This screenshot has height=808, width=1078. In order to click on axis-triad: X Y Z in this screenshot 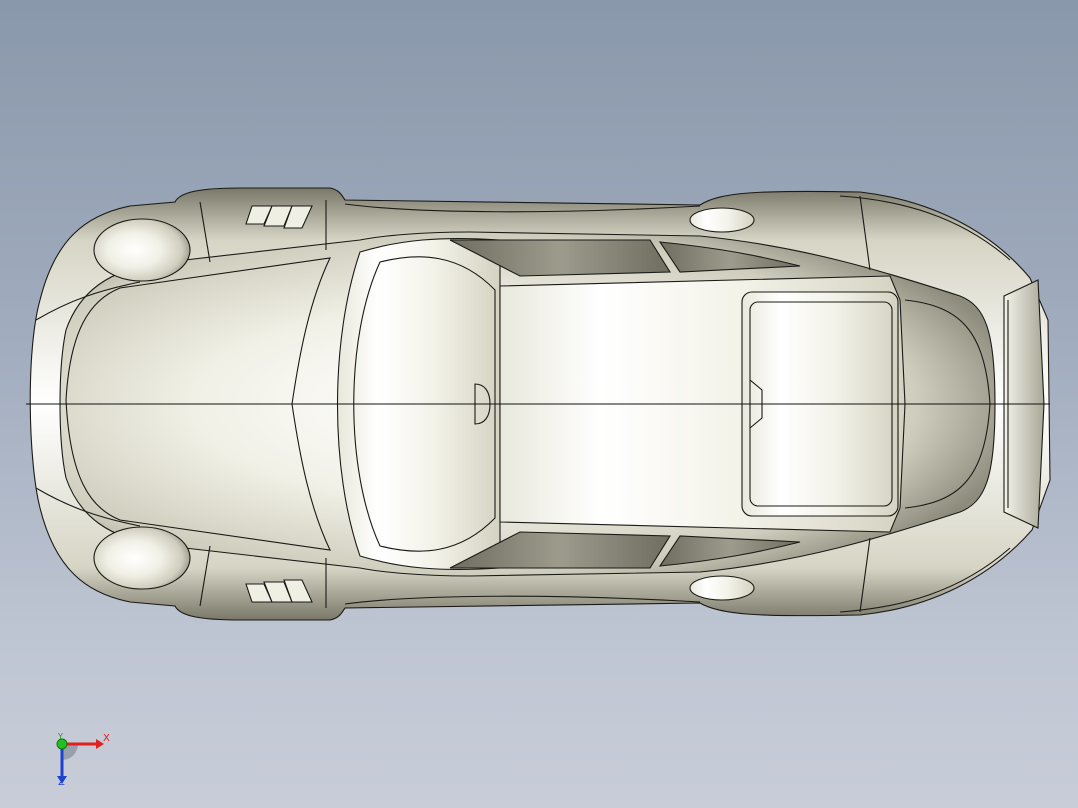, I will do `click(83, 761)`.